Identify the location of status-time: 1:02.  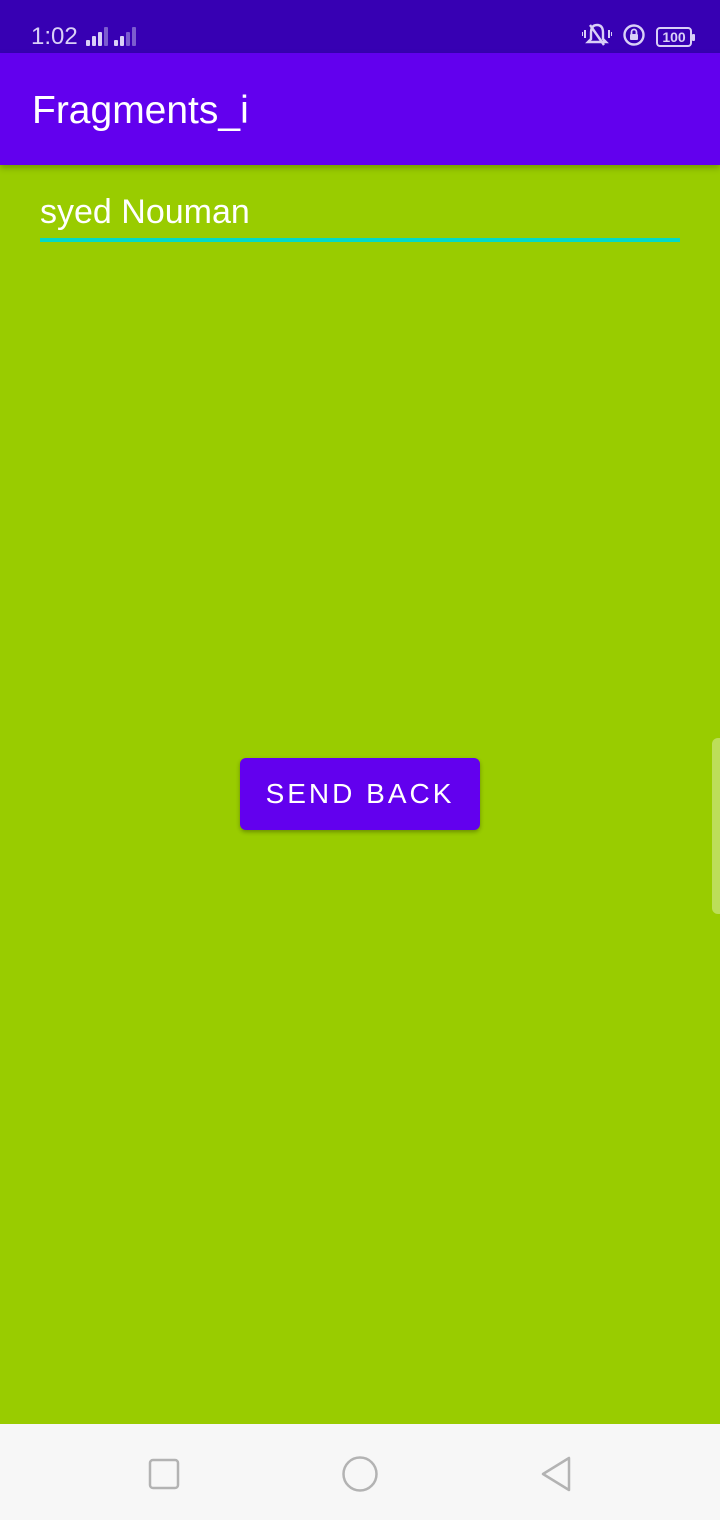
(54, 36).